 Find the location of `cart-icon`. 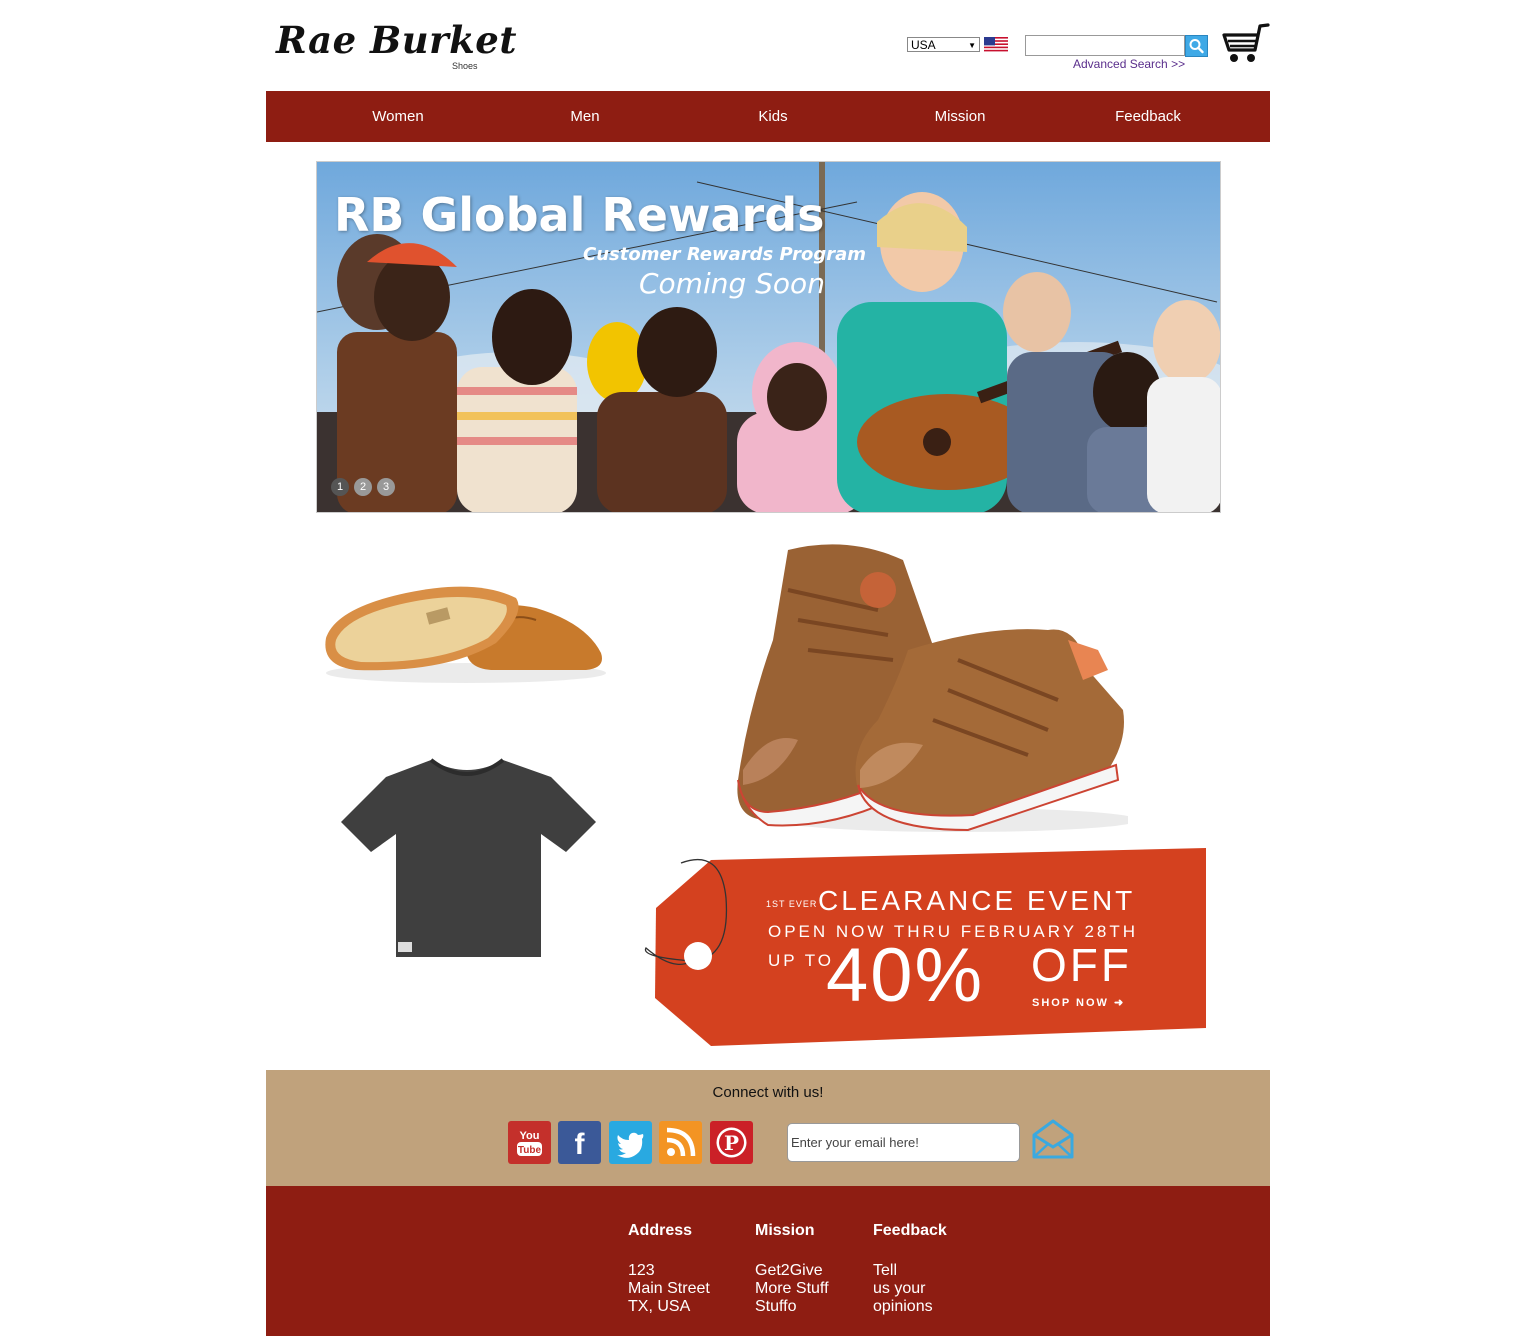

cart-icon is located at coordinates (1244, 44).